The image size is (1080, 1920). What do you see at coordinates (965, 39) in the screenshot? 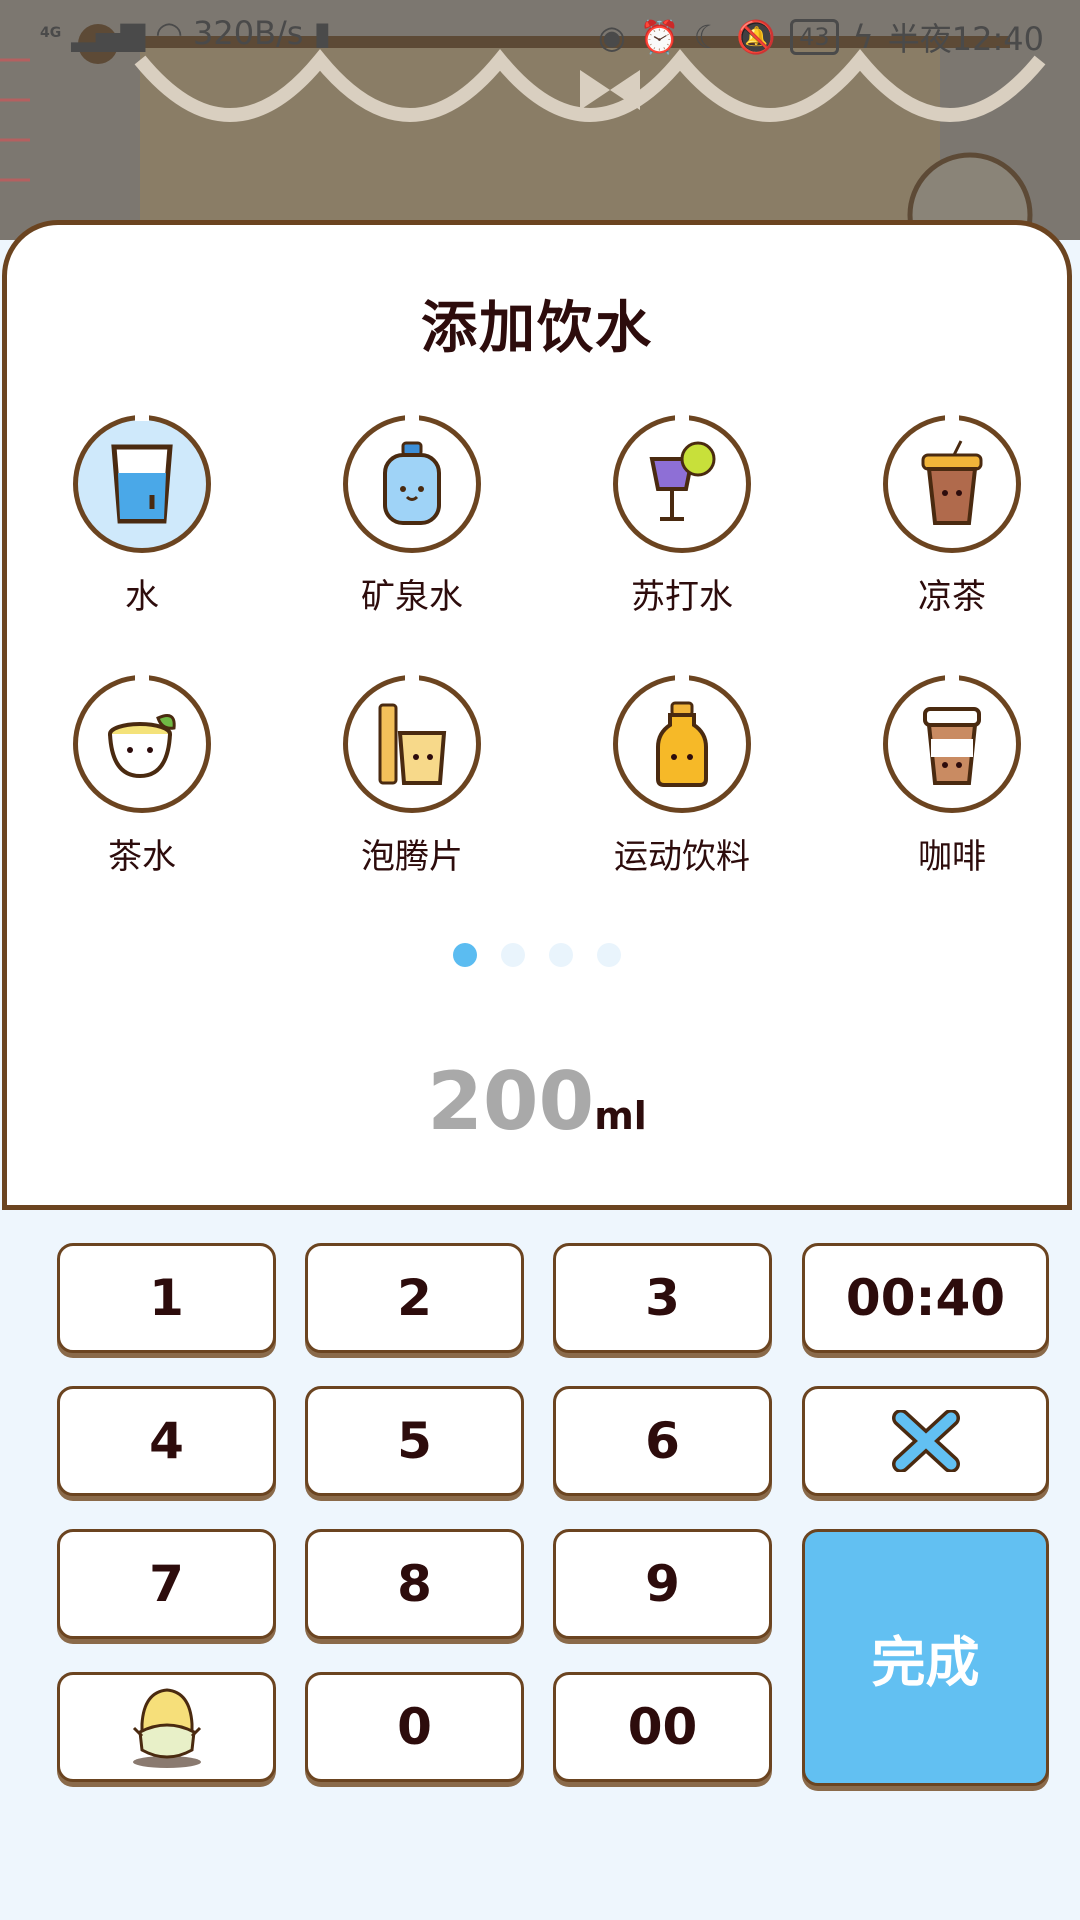
I see `clock: 半夜12:40` at bounding box center [965, 39].